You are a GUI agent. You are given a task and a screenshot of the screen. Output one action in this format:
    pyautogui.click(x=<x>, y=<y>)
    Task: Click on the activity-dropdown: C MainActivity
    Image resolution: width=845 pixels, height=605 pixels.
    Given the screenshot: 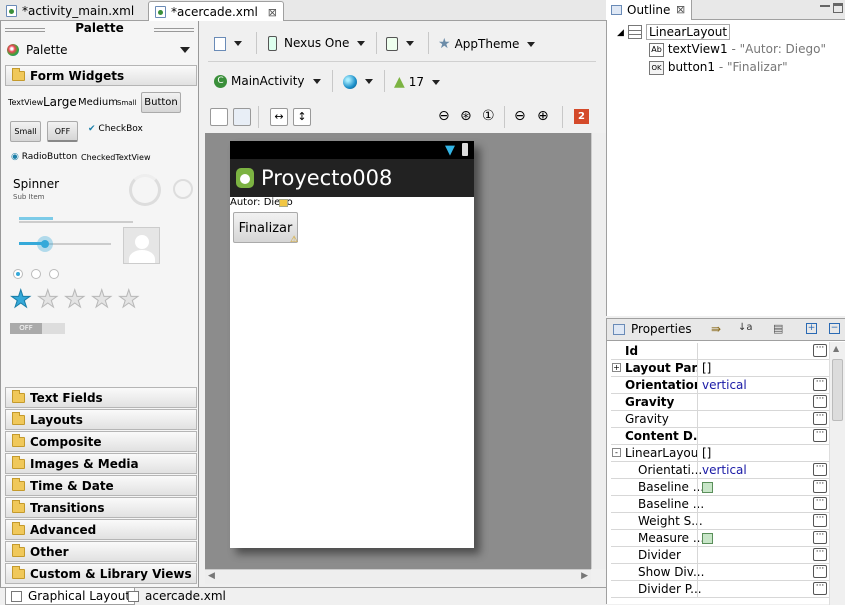 What is the action you would take?
    pyautogui.click(x=267, y=81)
    